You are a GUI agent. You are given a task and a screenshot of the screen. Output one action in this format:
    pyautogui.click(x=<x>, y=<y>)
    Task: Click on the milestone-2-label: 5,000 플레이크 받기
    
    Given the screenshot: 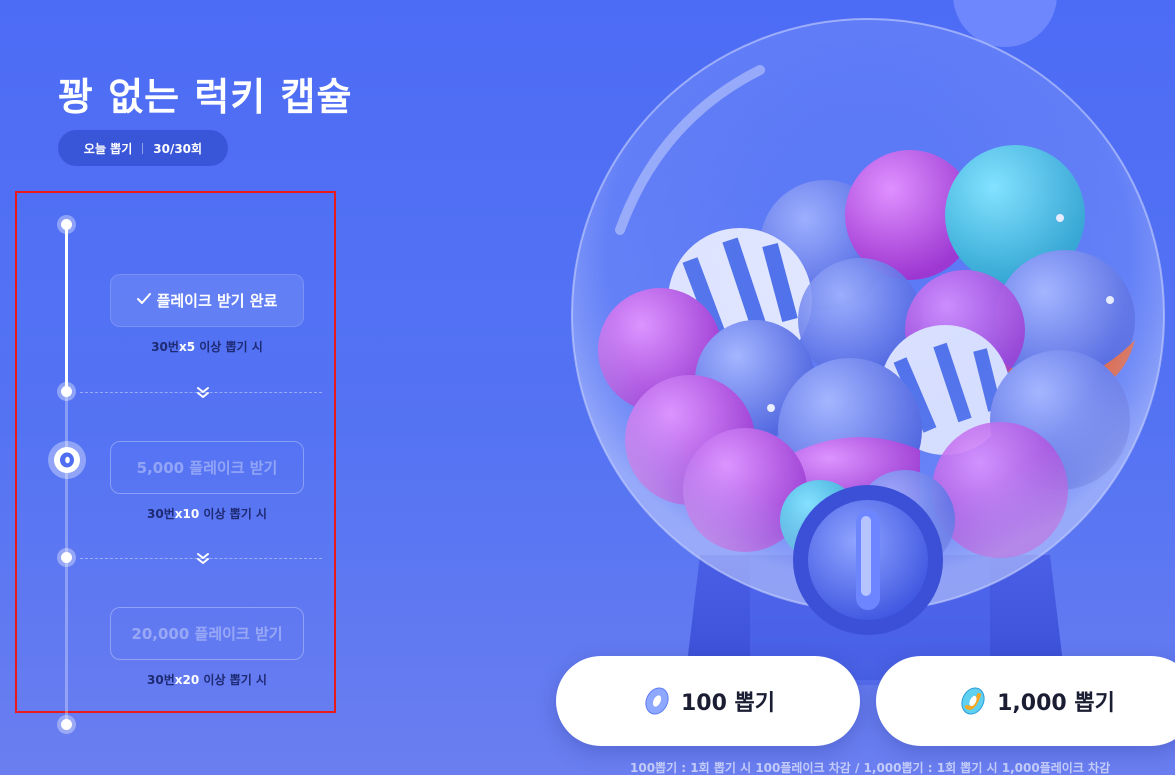 What is the action you would take?
    pyautogui.click(x=207, y=468)
    